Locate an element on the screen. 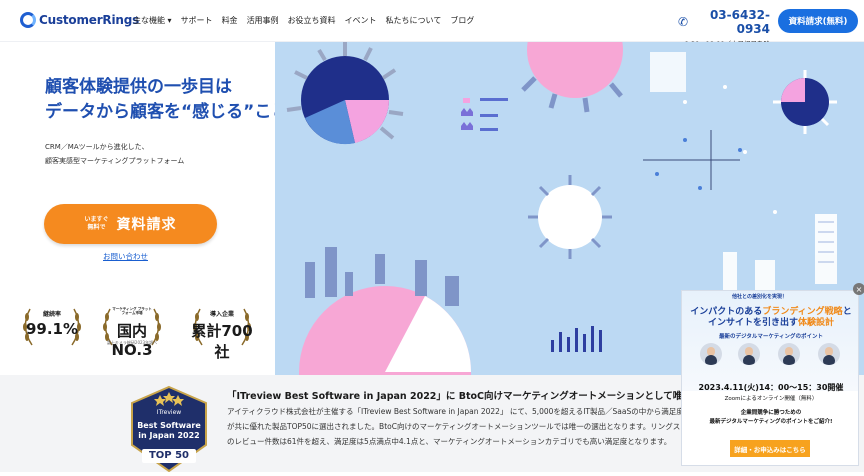 The height and width of the screenshot is (476, 864). nav-item-support: サポート is located at coordinates (197, 20).